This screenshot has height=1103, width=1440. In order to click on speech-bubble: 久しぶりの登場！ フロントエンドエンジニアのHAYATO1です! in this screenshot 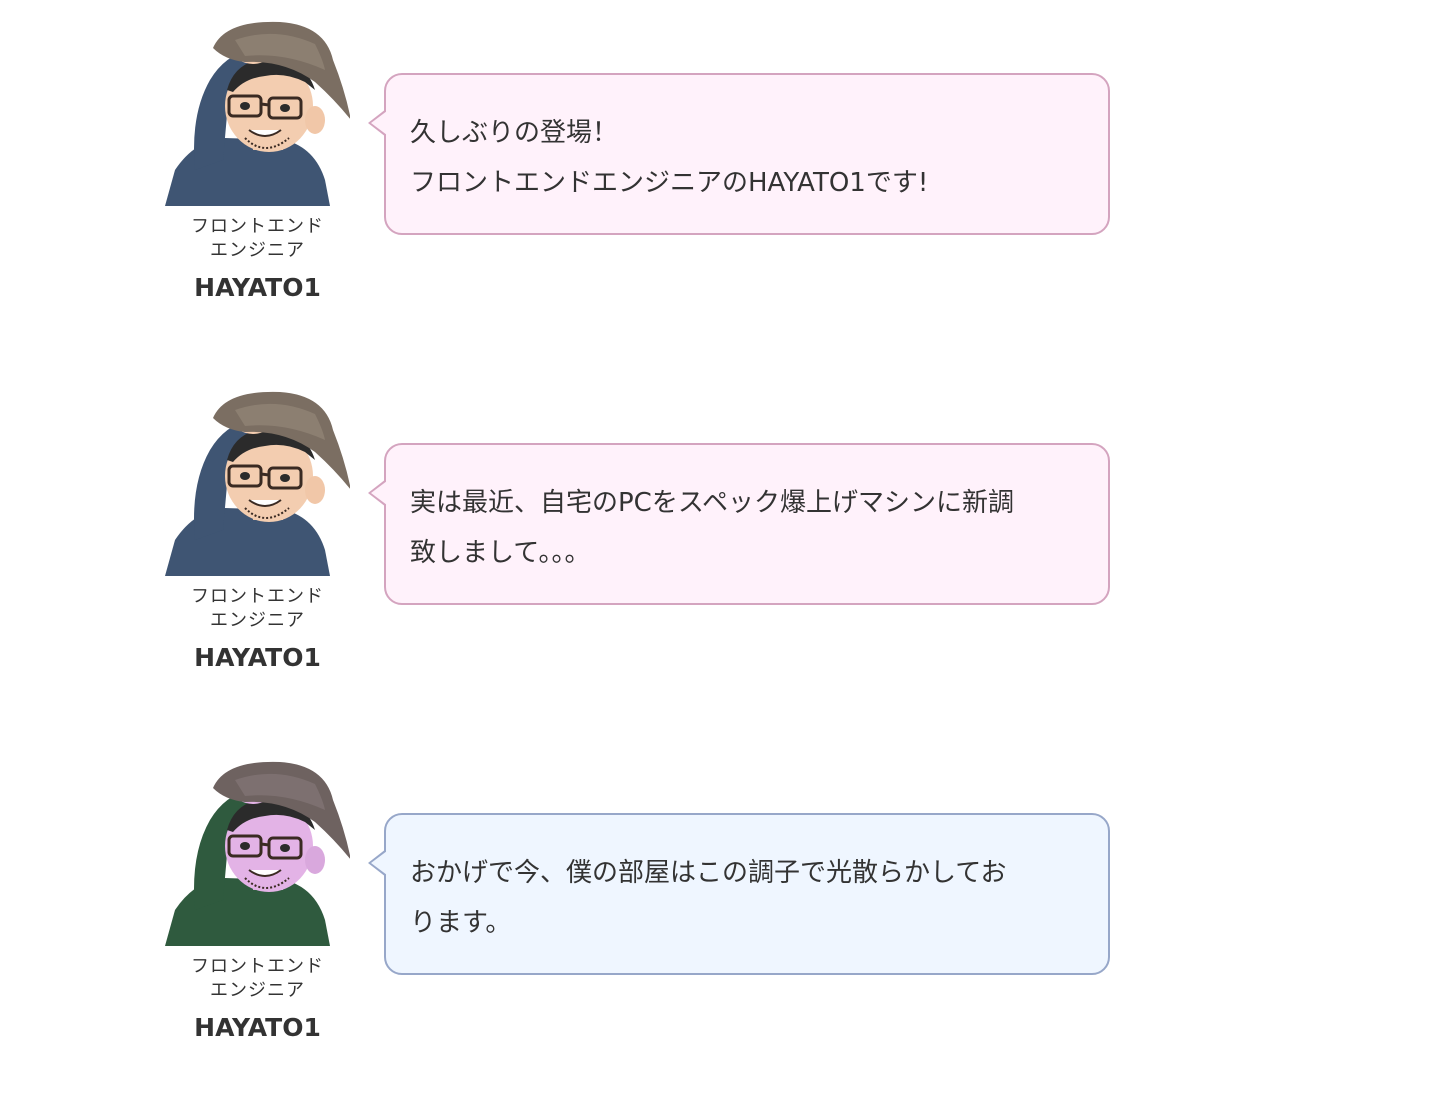, I will do `click(739, 154)`.